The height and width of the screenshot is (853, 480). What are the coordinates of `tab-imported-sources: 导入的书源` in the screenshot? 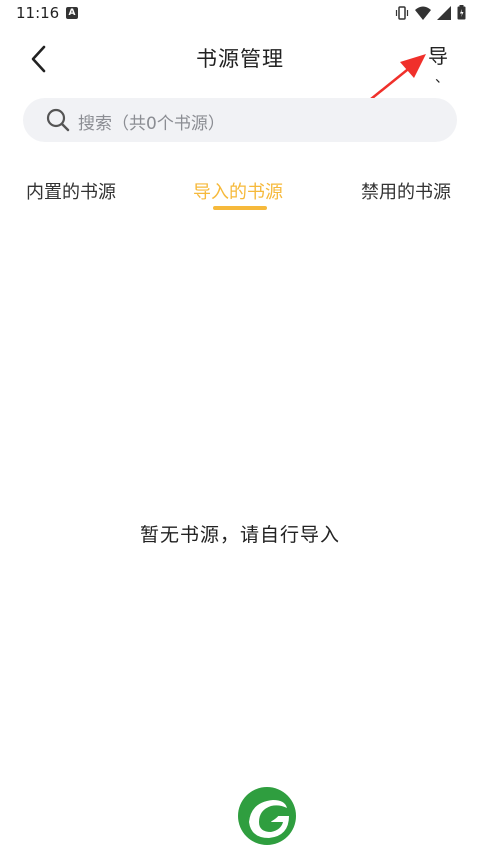 It's located at (238, 191).